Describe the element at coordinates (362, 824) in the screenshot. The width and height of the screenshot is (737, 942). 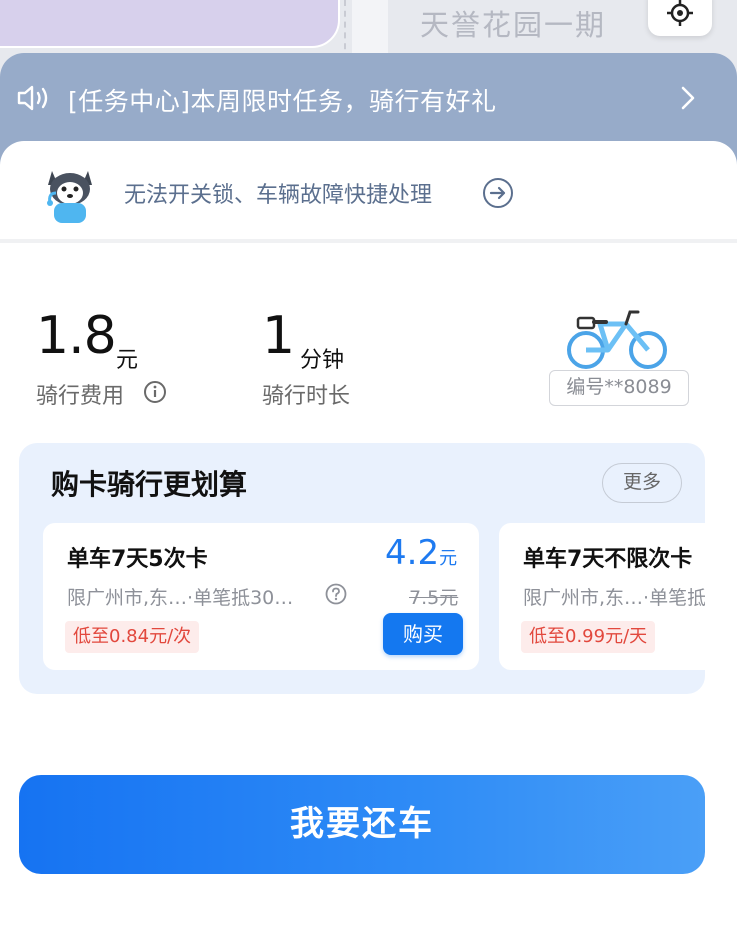
I see `return-bike-button: 我要还车` at that location.